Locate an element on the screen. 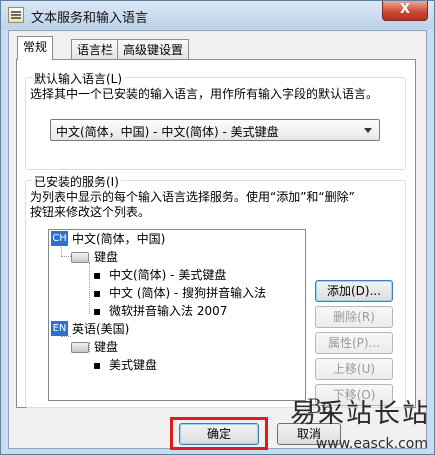  installed-services-description-1: 为列表中显示的每个输入语言选择服务。使用“添加”和“删除” is located at coordinates (192, 197).